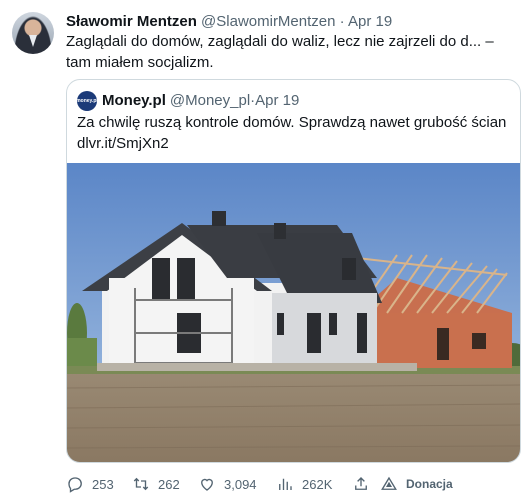 This screenshot has height=500, width=532. I want to click on retweet-button: 262, so click(156, 484).